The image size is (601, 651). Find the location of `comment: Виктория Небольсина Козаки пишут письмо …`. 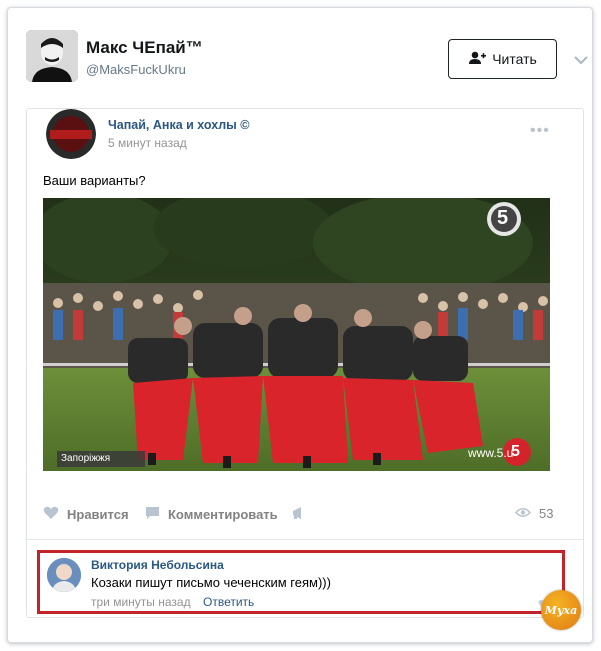

comment: Виктория Небольсина Козаки пишут письмо … is located at coordinates (301, 582).